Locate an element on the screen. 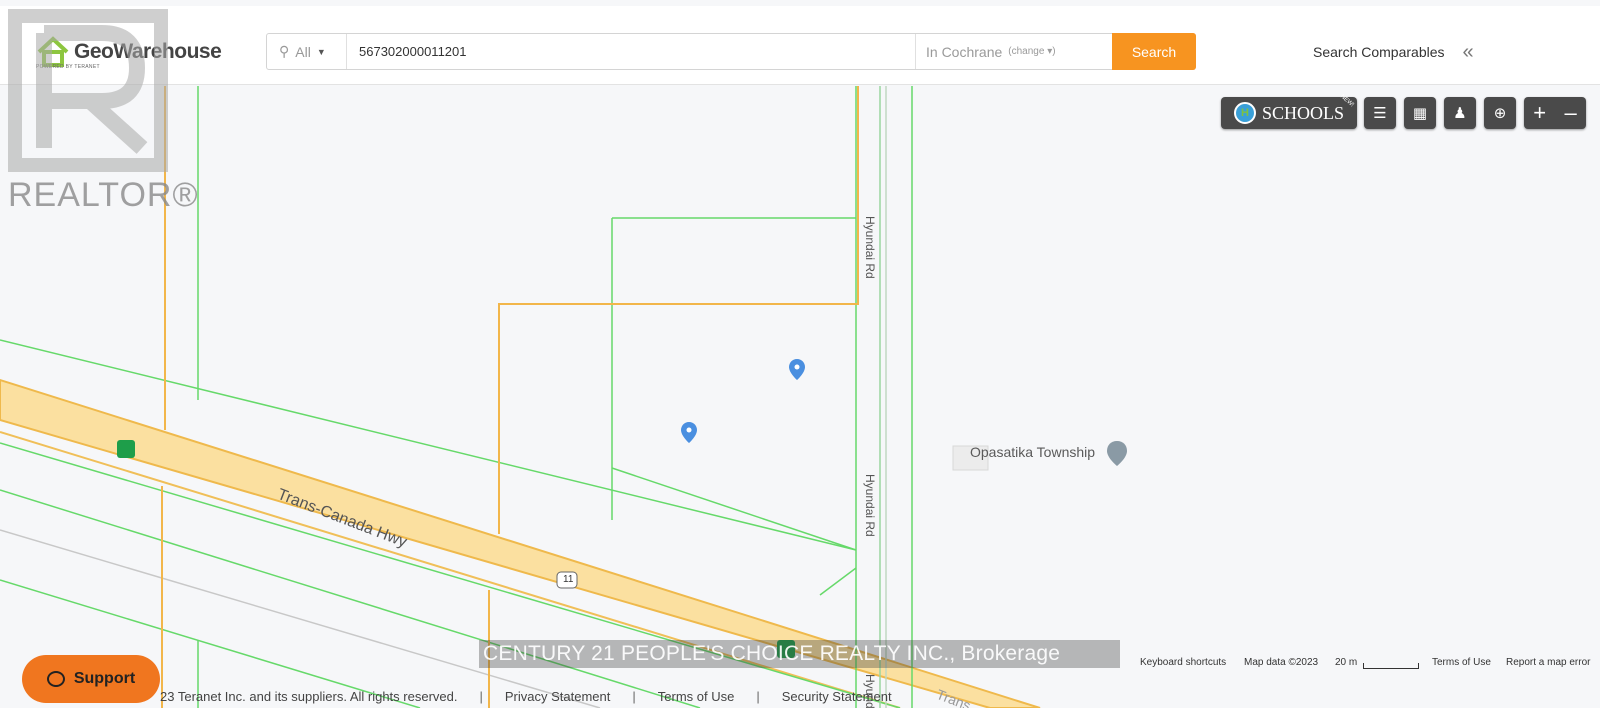 Image resolution: width=1600 pixels, height=708 pixels. locate-icon: ⊕ is located at coordinates (1500, 113).